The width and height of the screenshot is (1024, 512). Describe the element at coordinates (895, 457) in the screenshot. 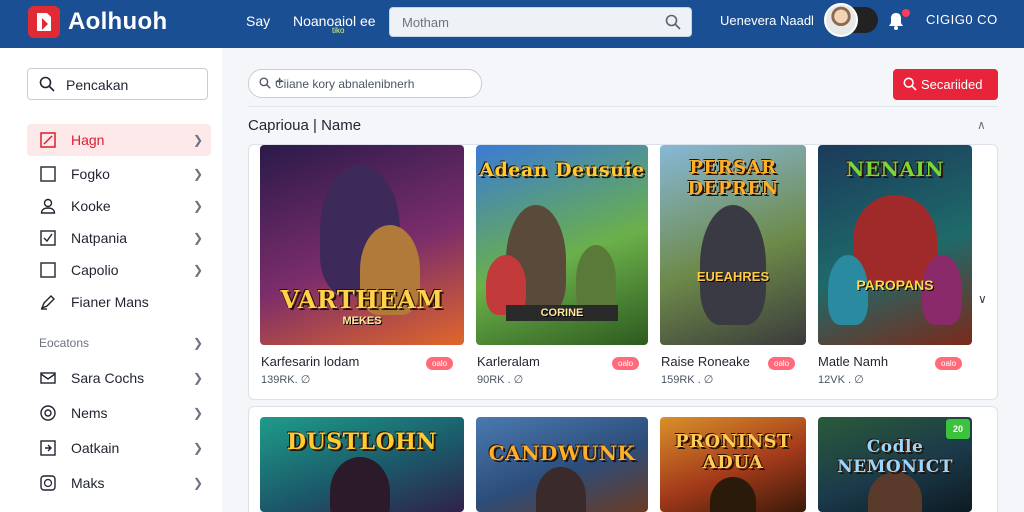

I see `game-art-title: Codle NEMONICT` at that location.